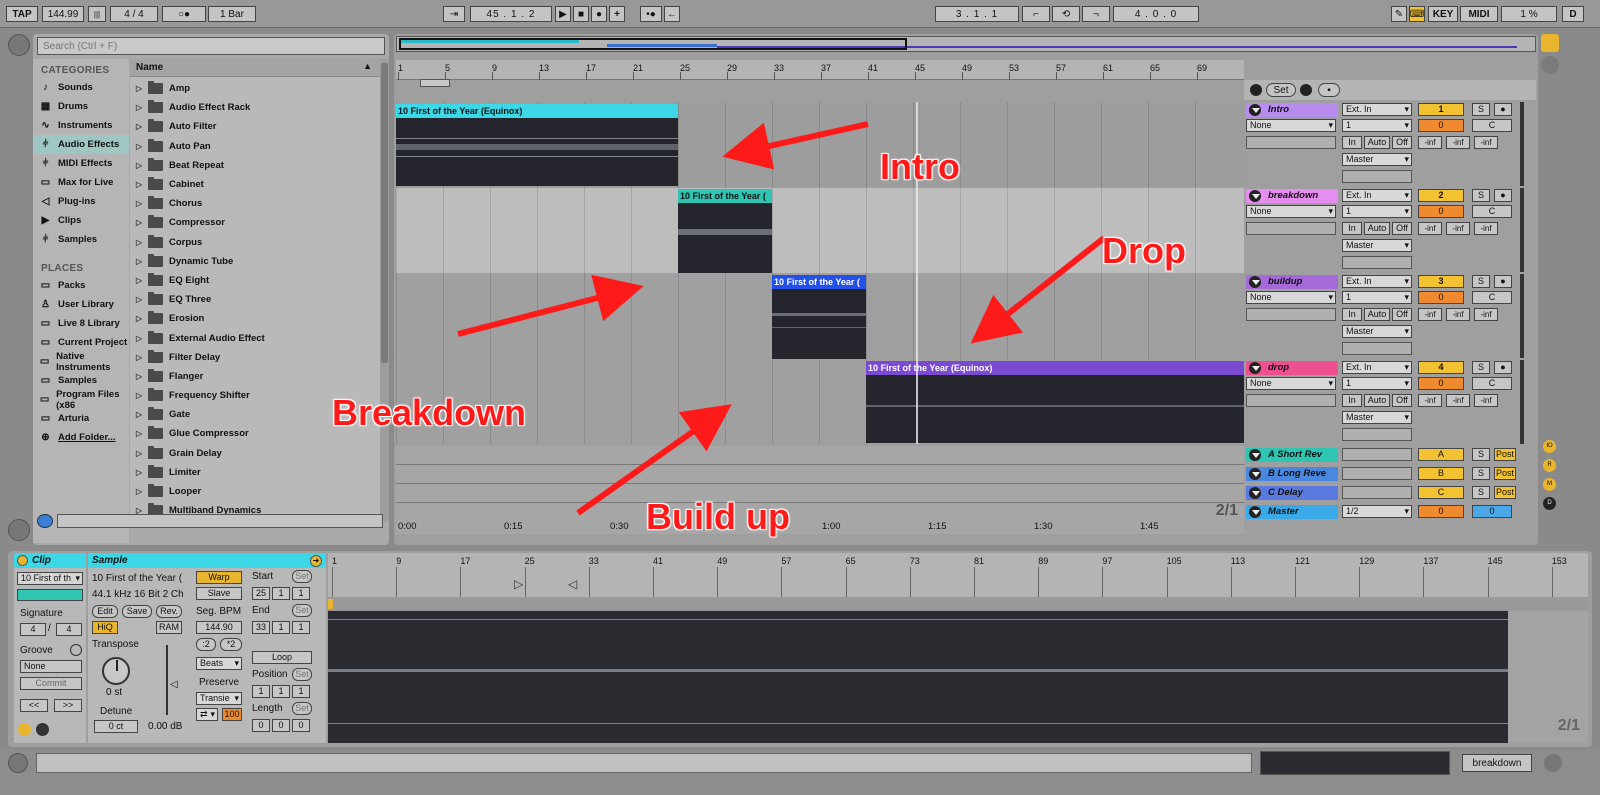 Image resolution: width=1600 pixels, height=795 pixels. I want to click on song-position-field: 45 . 1 . 2, so click(511, 14).